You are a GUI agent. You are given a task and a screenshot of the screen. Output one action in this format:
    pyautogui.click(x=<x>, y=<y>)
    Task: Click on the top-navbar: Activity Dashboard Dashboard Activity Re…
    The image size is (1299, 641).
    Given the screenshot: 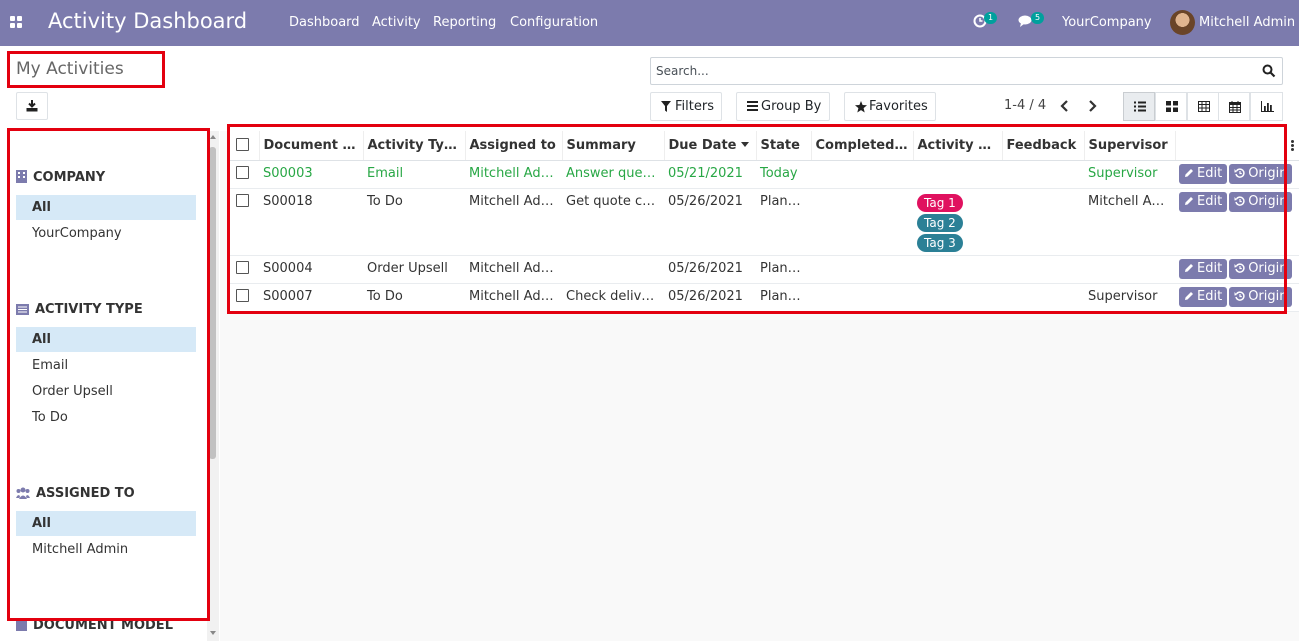 What is the action you would take?
    pyautogui.click(x=649, y=23)
    